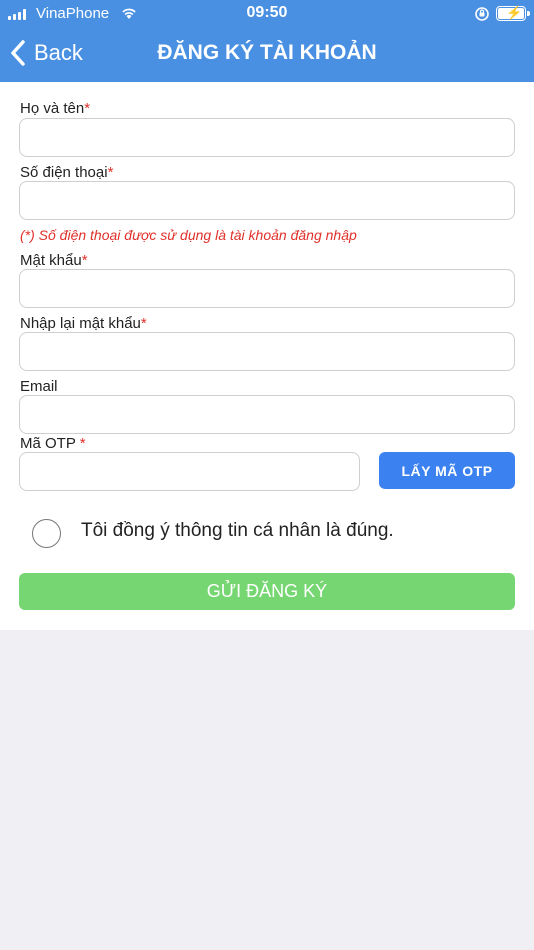  I want to click on page-title: ĐĂNG KÝ TÀI KHOẢN, so click(267, 52).